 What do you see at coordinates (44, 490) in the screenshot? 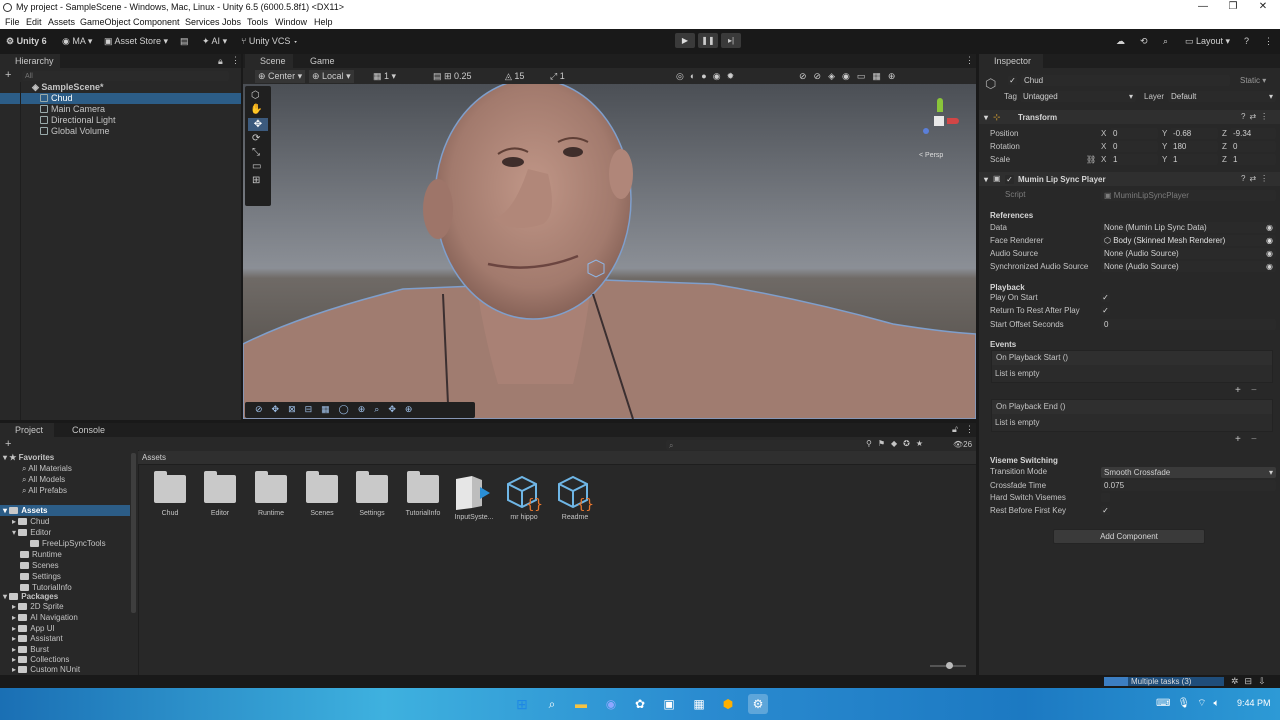
I see `favorite-all-prefabs: ⌕ All Prefabs` at bounding box center [44, 490].